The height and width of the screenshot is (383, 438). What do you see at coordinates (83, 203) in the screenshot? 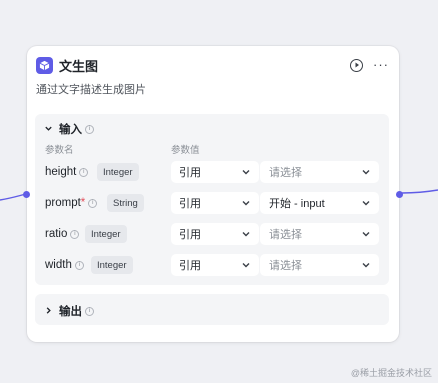
I see `required-mark: *` at bounding box center [83, 203].